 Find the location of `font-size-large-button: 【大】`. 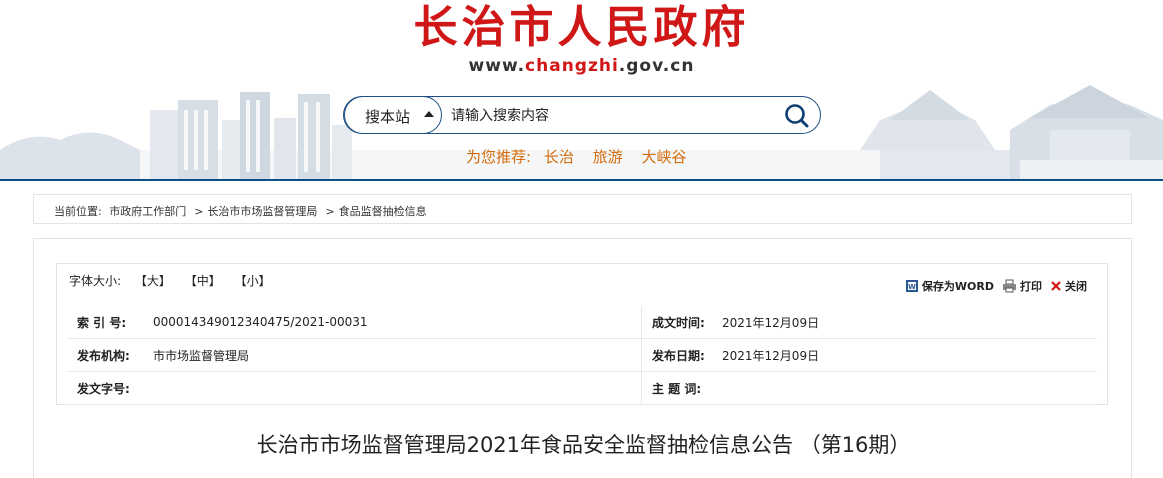

font-size-large-button: 【大】 is located at coordinates (153, 281).